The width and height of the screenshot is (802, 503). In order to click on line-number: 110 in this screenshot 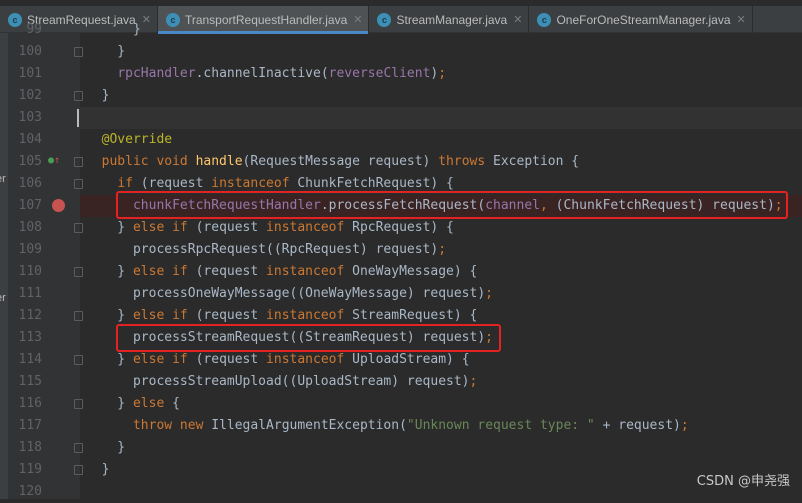, I will do `click(30, 271)`.